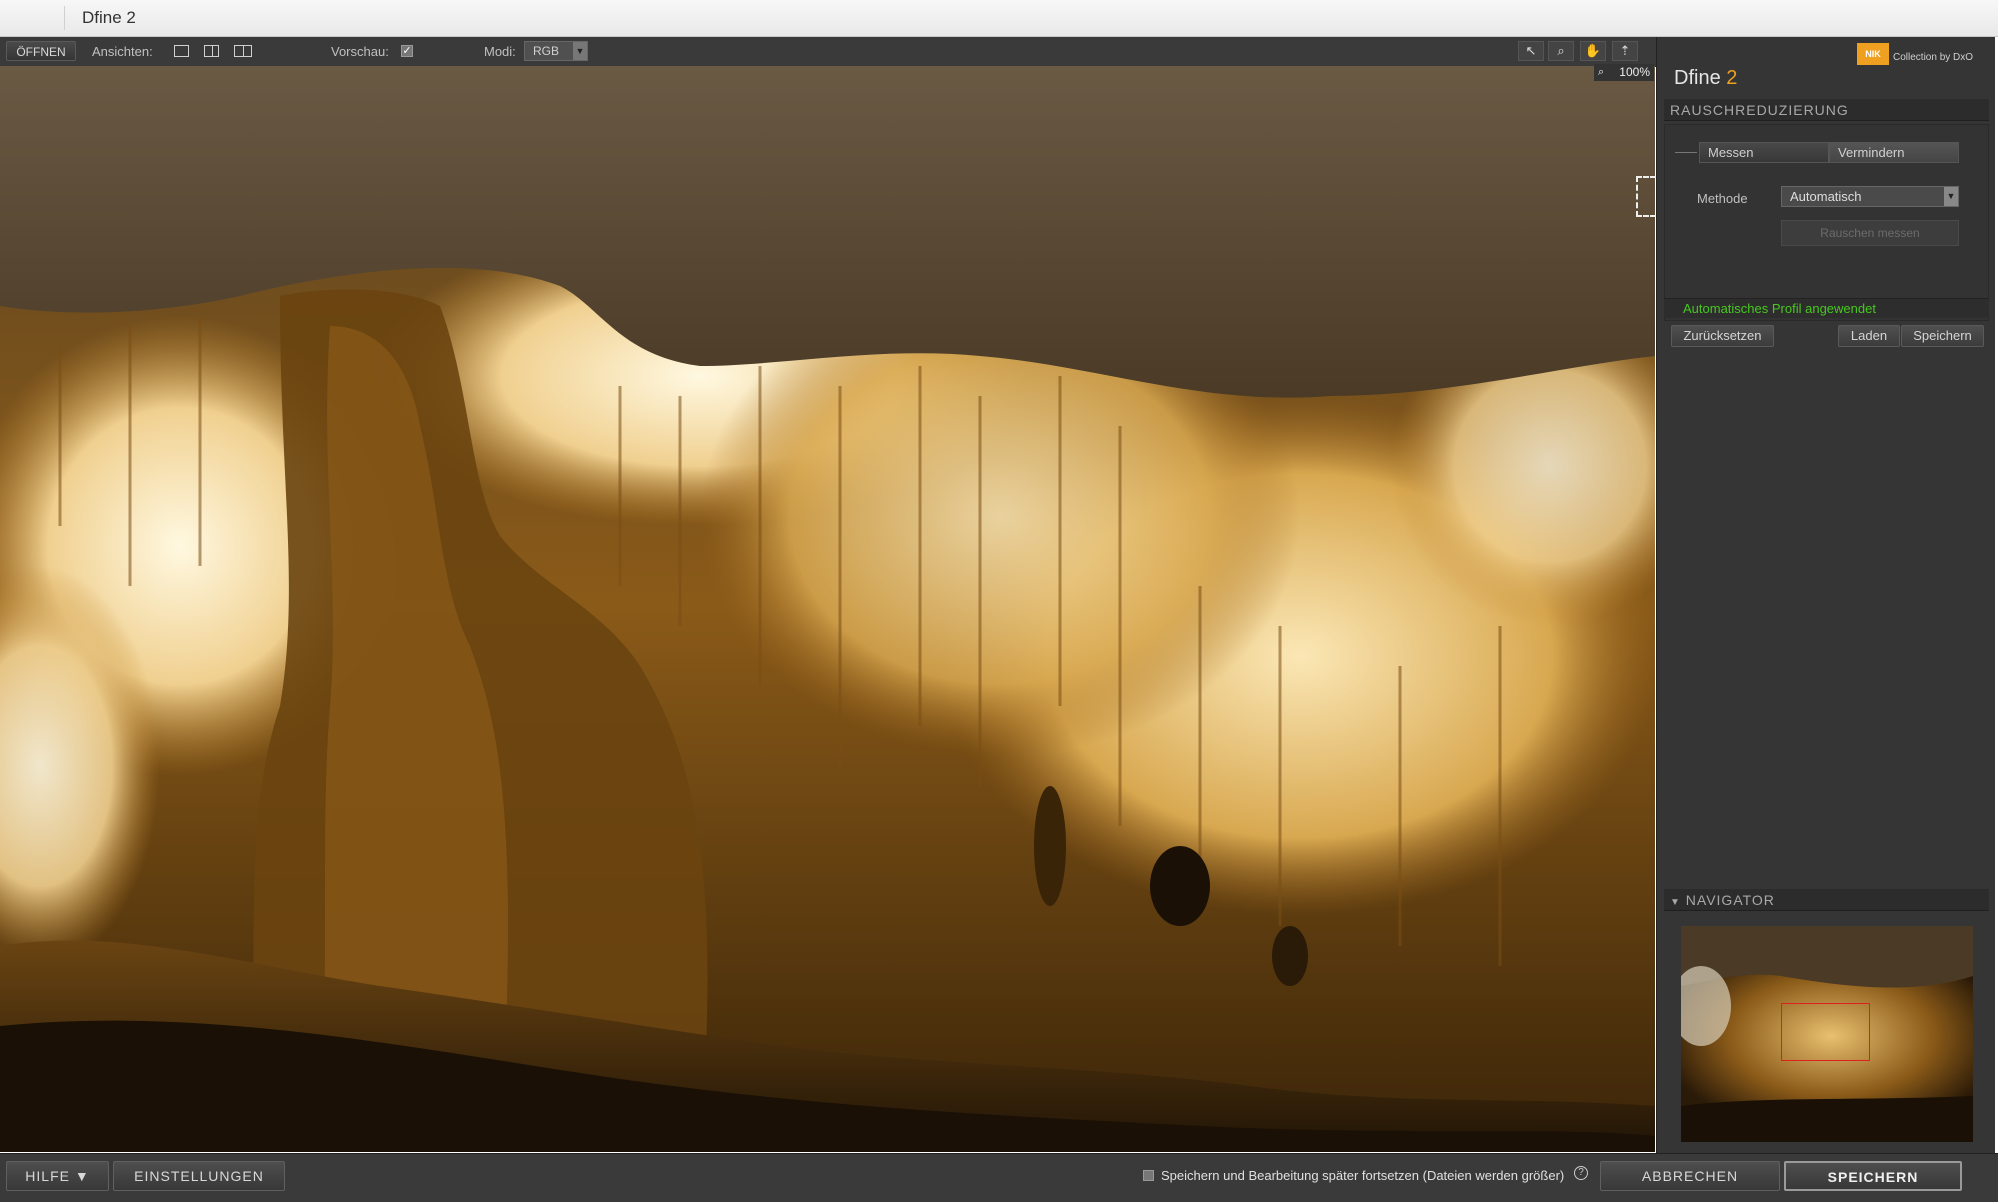  I want to click on save-button: SPEICHERN, so click(1873, 1176).